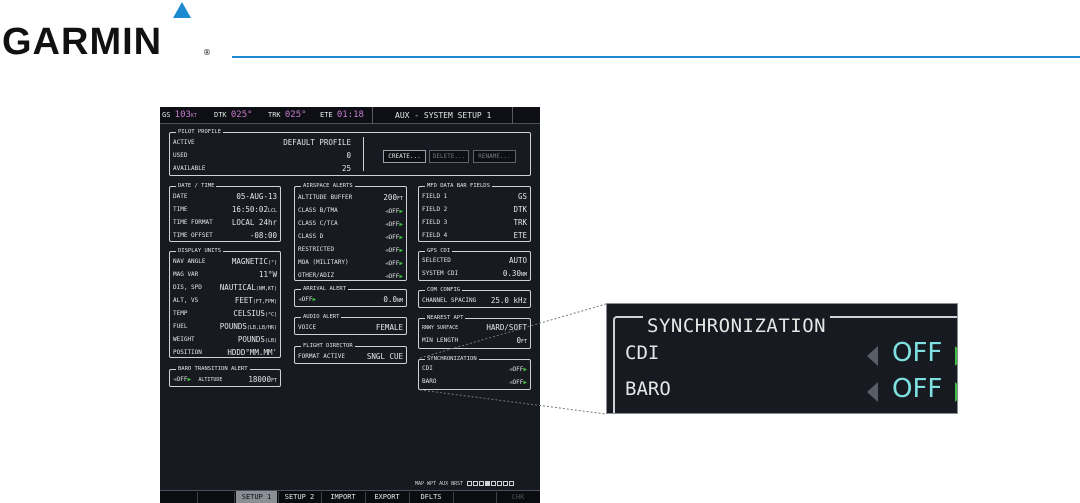 Image resolution: width=1080 pixels, height=503 pixels. I want to click on callout-leader-lines, so click(513, 359).